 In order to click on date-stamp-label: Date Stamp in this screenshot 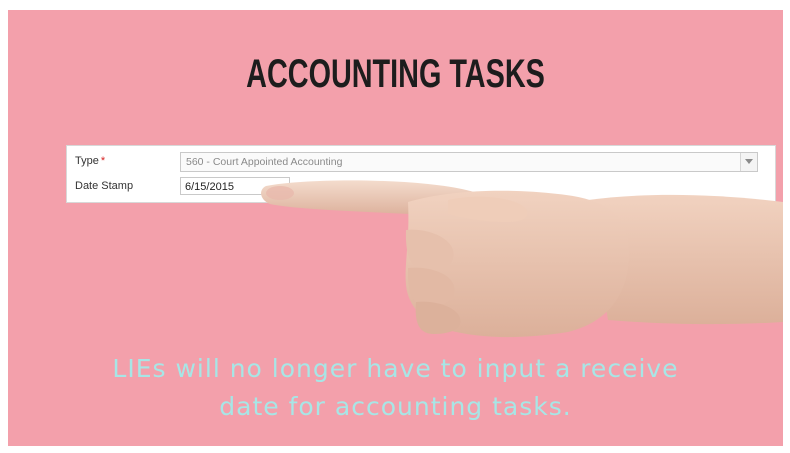, I will do `click(104, 186)`.